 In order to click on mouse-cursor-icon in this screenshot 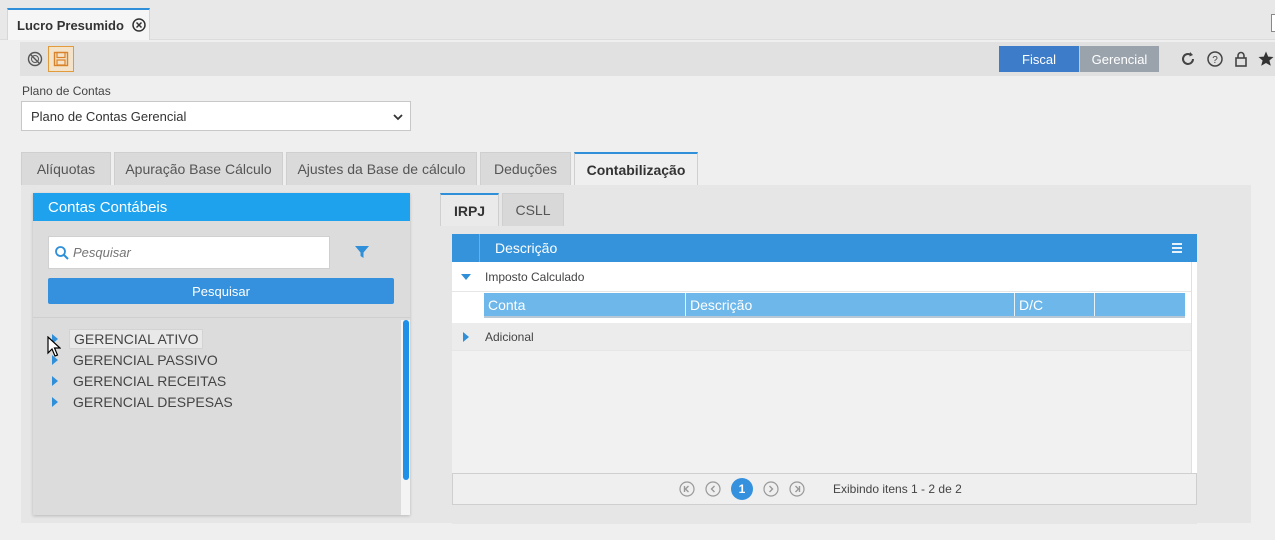, I will do `click(54, 346)`.